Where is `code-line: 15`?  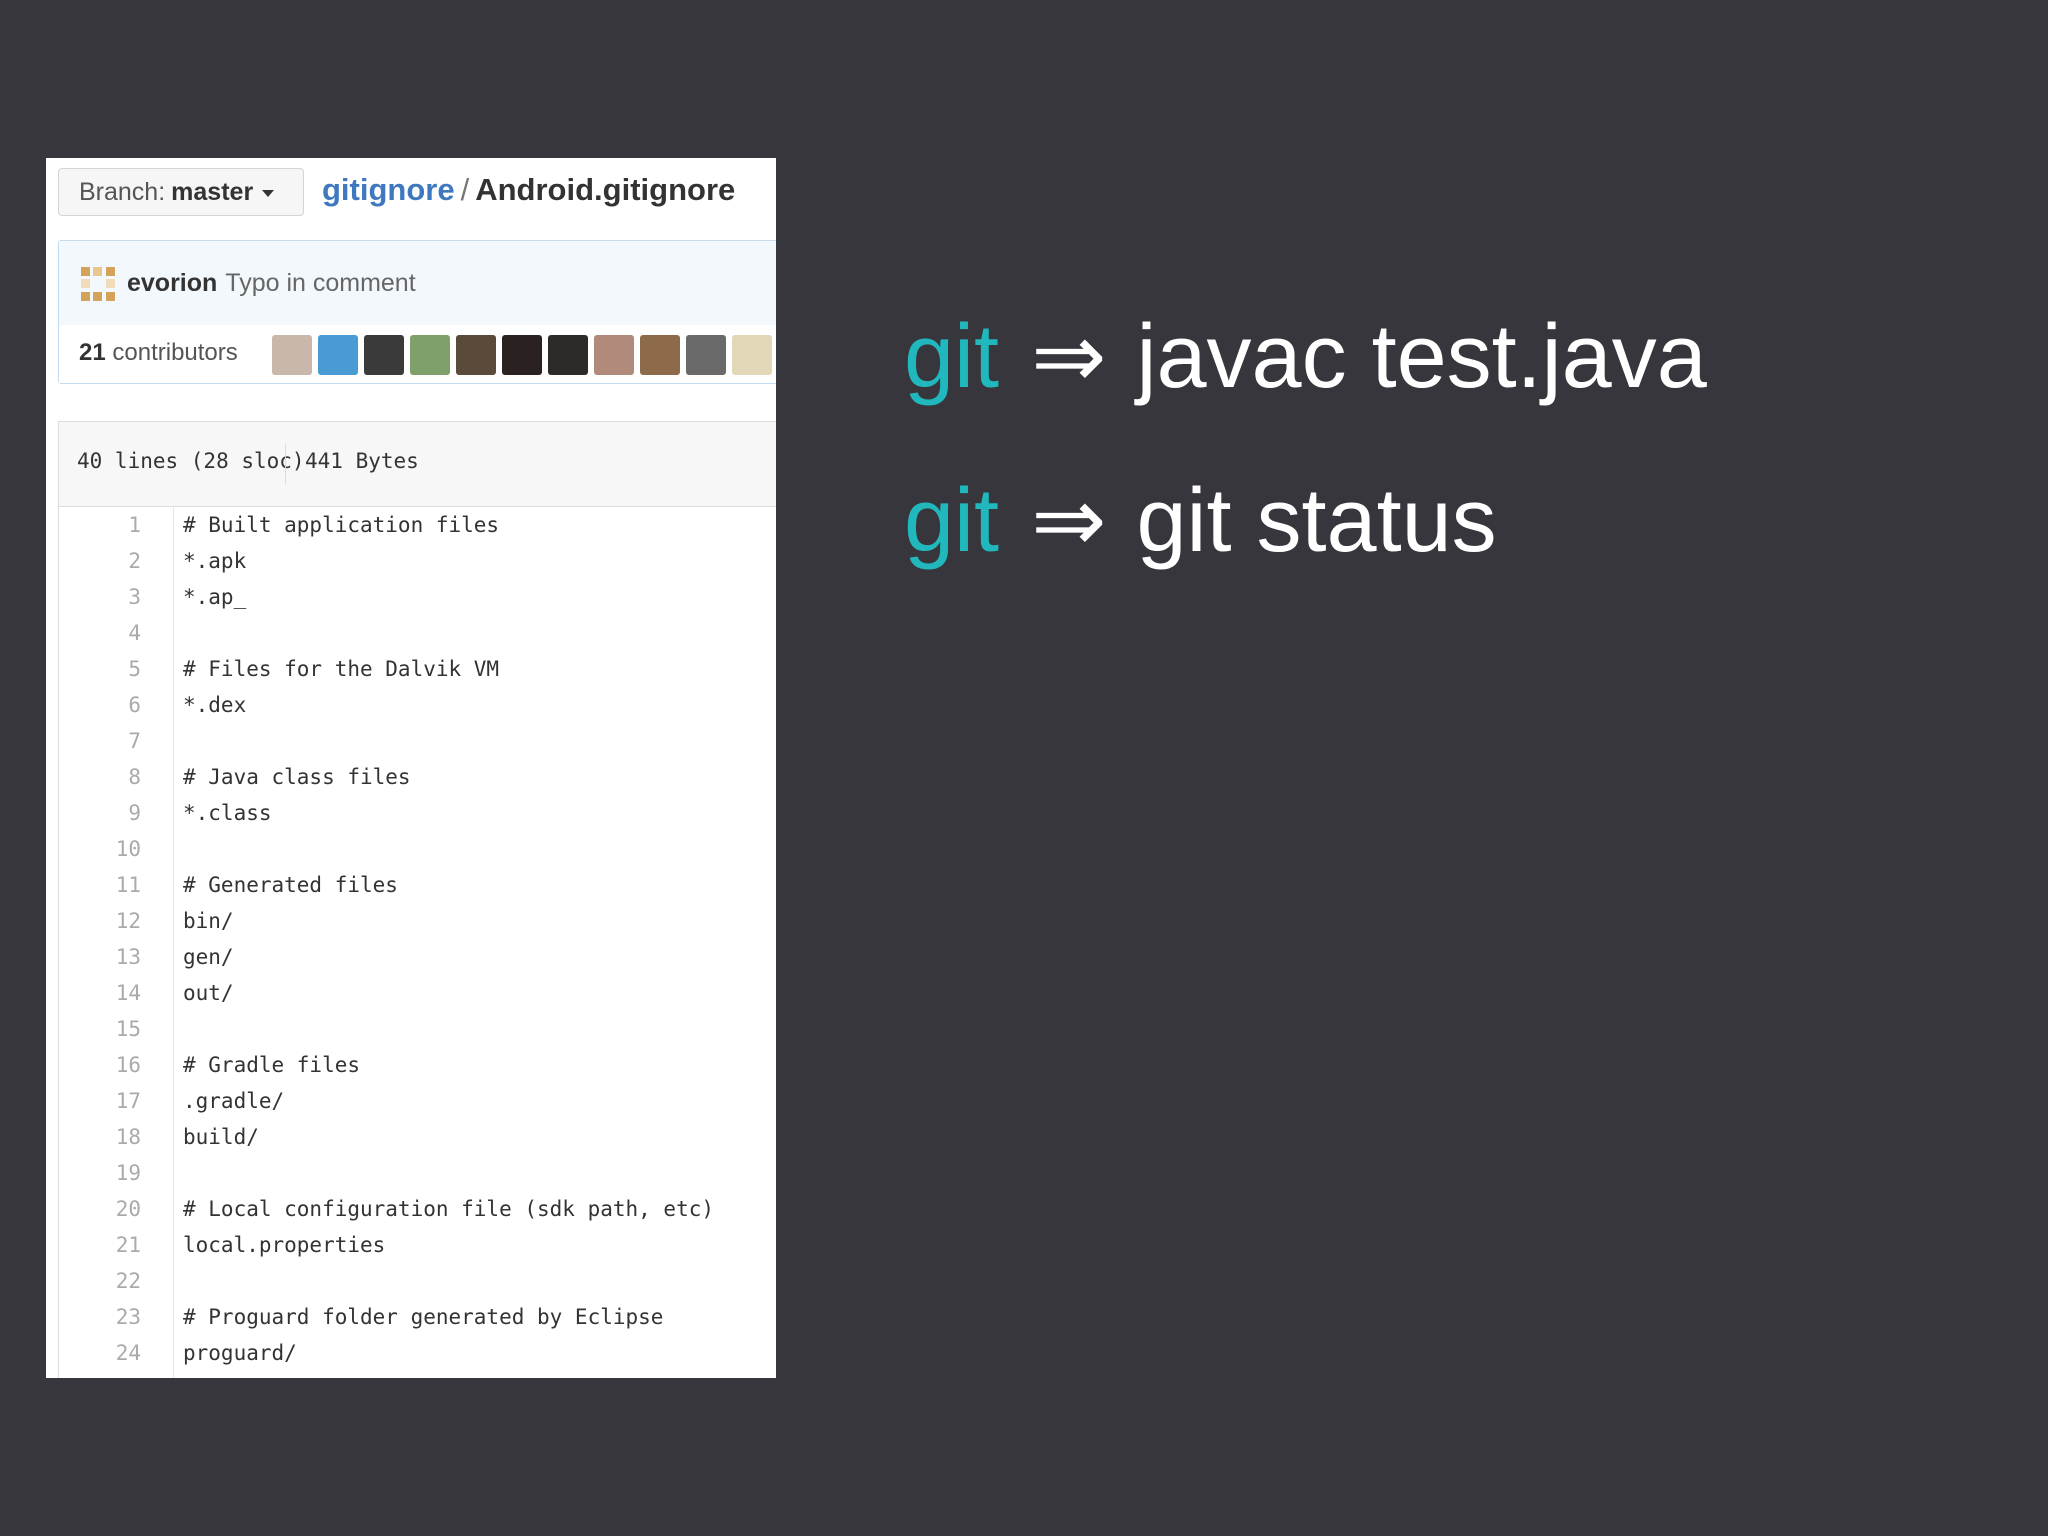
code-line: 15 is located at coordinates (417, 1029).